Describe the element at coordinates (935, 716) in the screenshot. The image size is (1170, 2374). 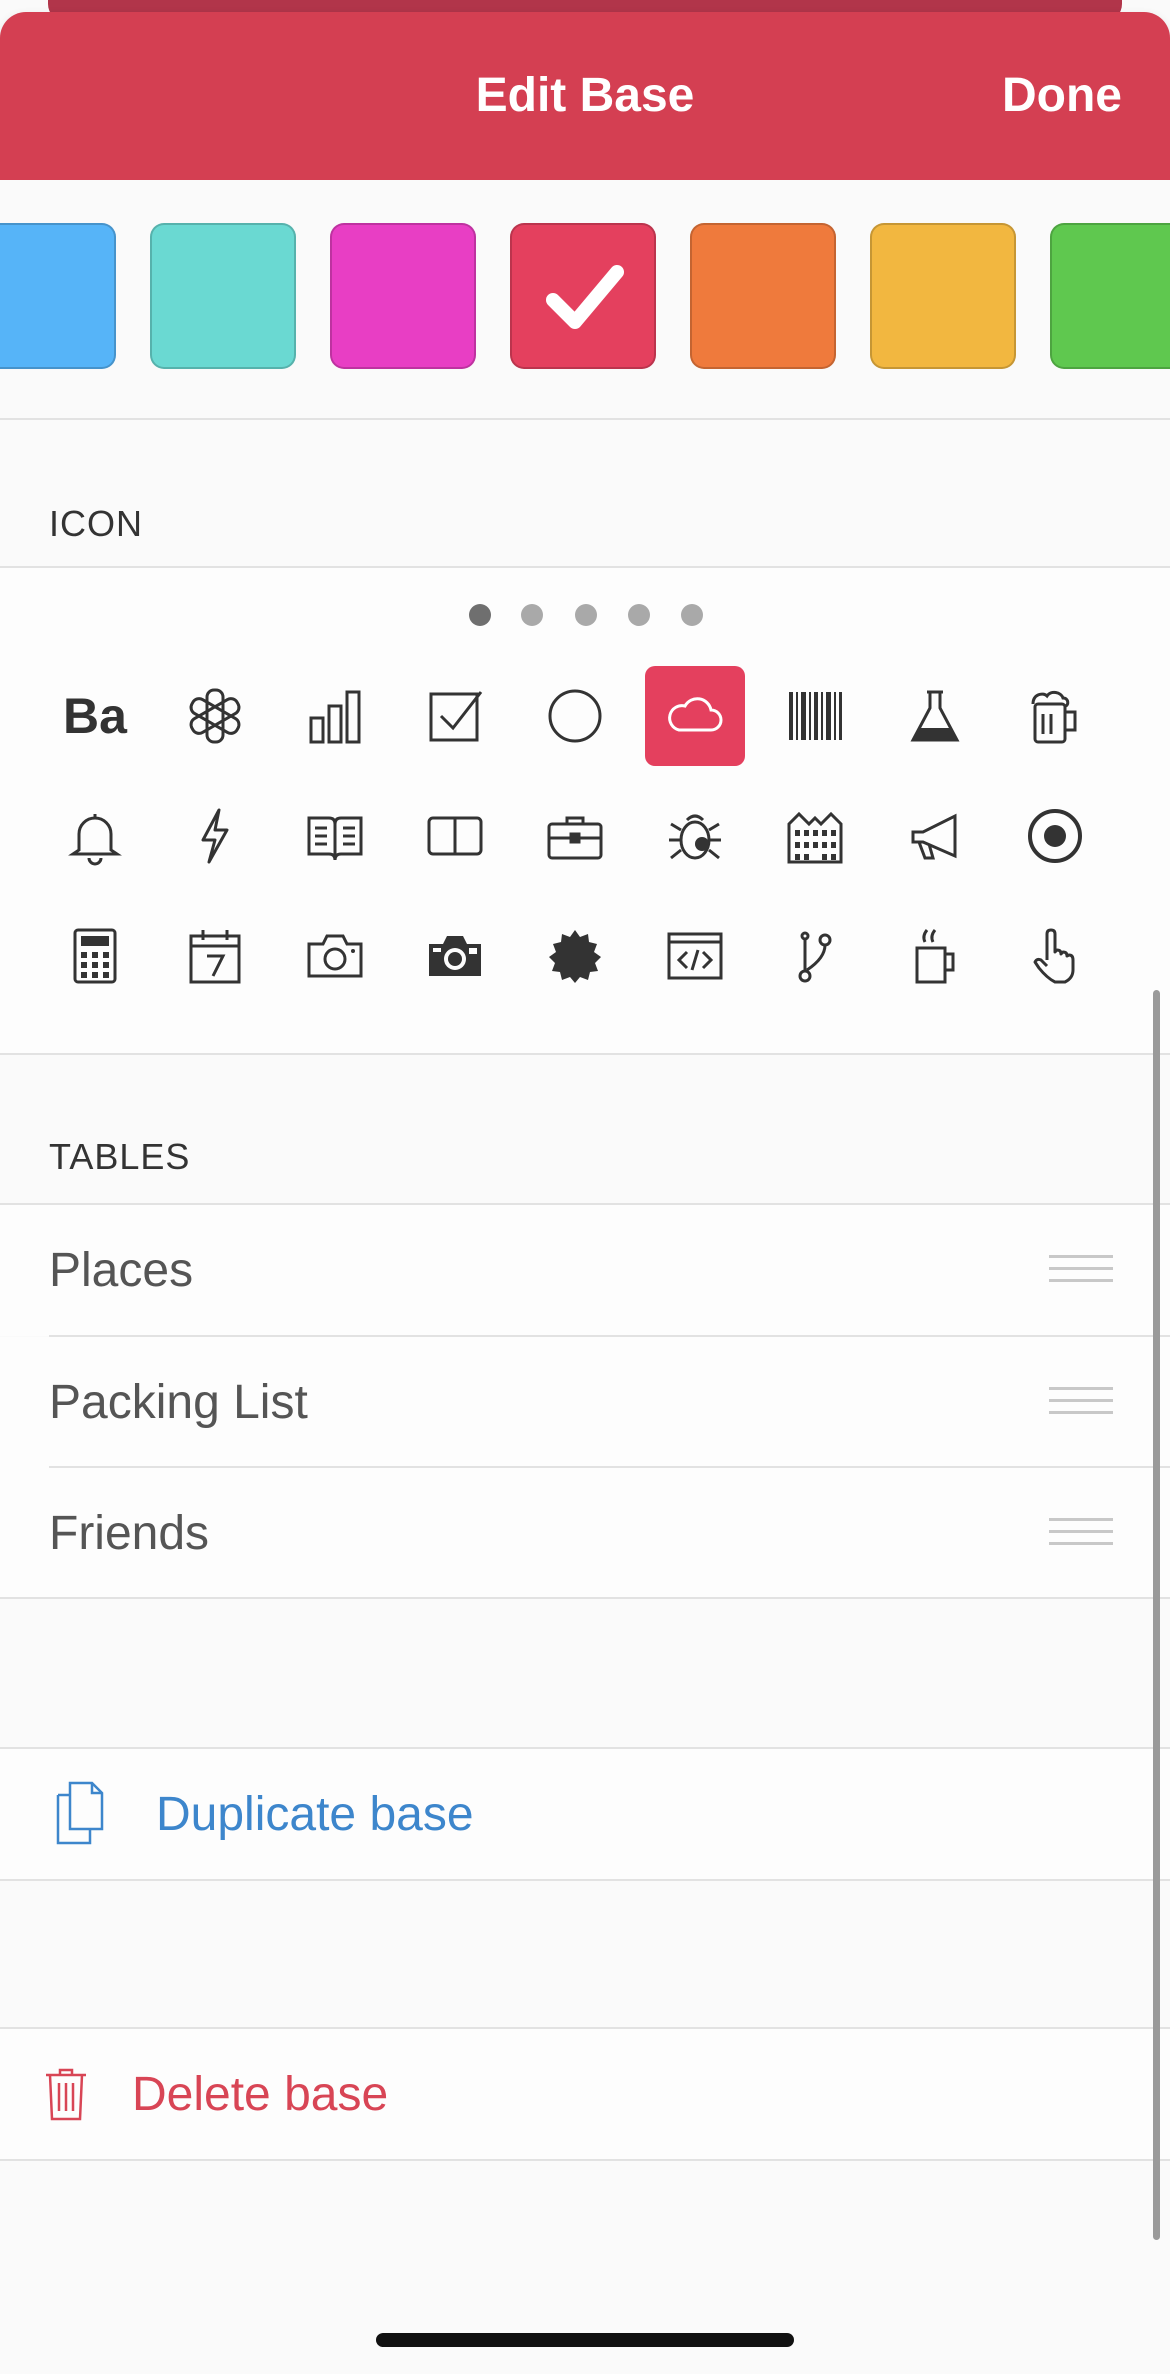
I see `flask-icon` at that location.